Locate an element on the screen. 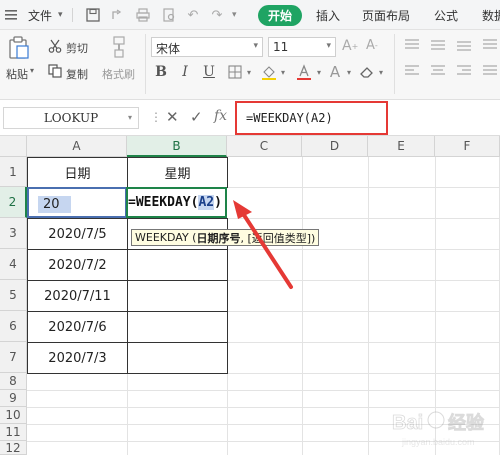 This screenshot has width=500, height=455. justify-icon is located at coordinates (490, 71).